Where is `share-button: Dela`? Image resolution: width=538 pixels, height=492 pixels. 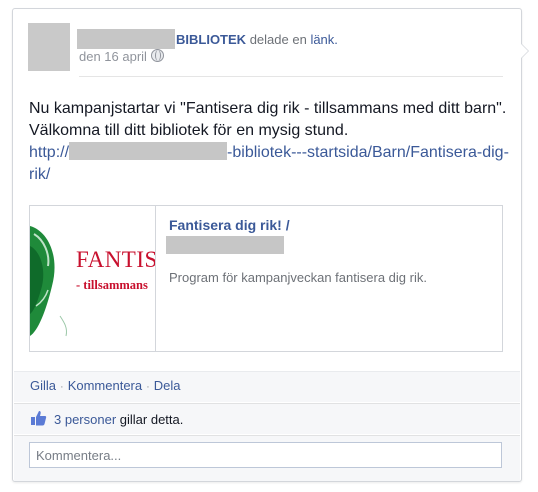 share-button: Dela is located at coordinates (167, 385).